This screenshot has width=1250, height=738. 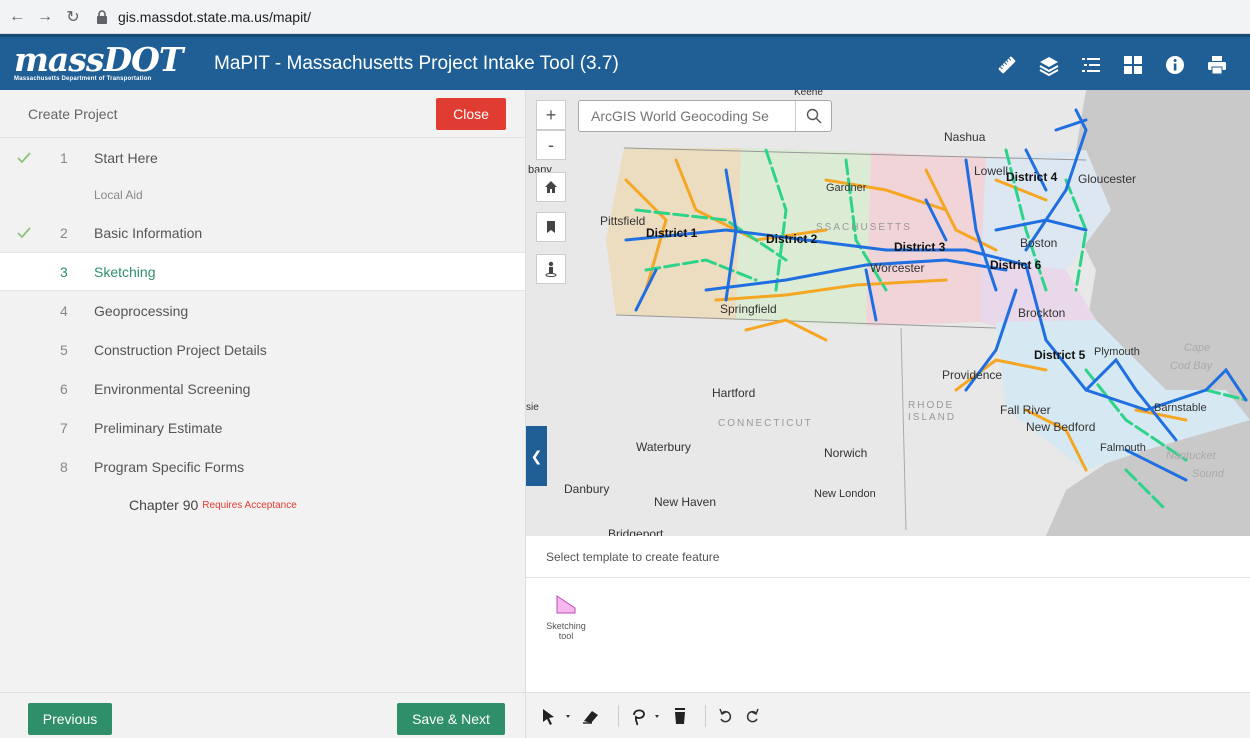 I want to click on eraser-tool-button, so click(x=591, y=716).